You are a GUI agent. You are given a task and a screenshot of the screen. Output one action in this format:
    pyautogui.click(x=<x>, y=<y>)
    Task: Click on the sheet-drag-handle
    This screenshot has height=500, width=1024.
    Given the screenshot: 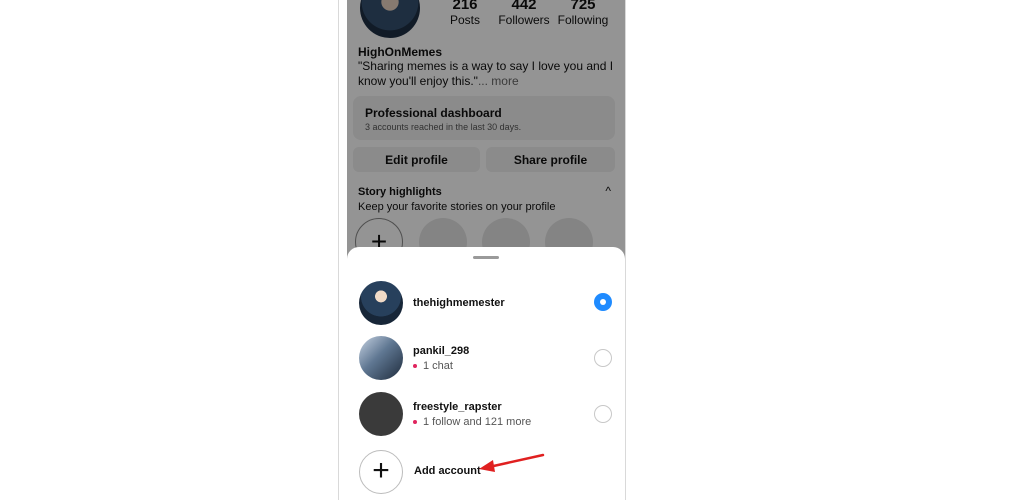 What is the action you would take?
    pyautogui.click(x=486, y=257)
    